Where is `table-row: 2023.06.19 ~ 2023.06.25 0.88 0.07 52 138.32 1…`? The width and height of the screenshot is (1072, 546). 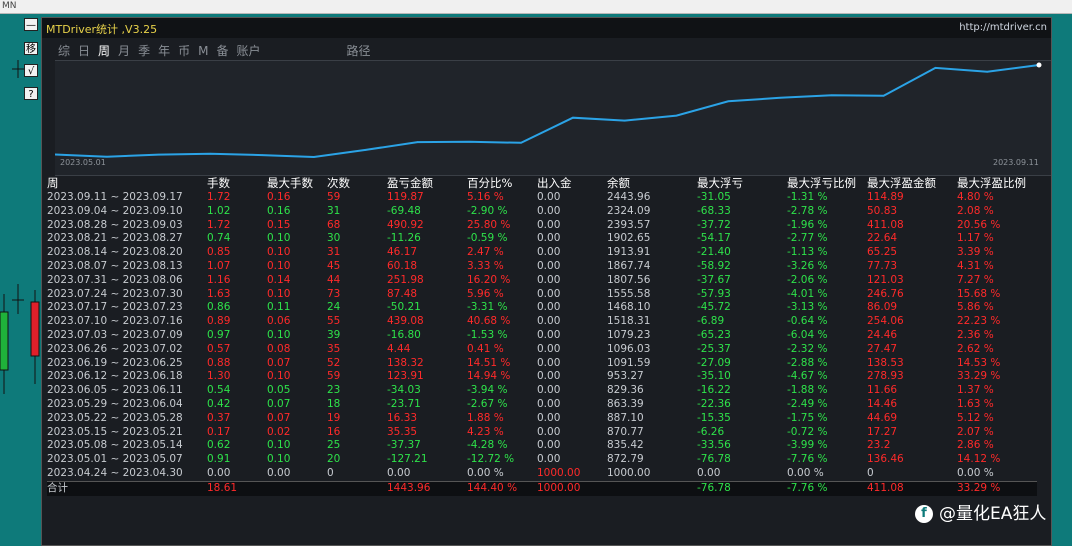 table-row: 2023.06.19 ~ 2023.06.25 0.88 0.07 52 138.32 1… is located at coordinates (542, 364).